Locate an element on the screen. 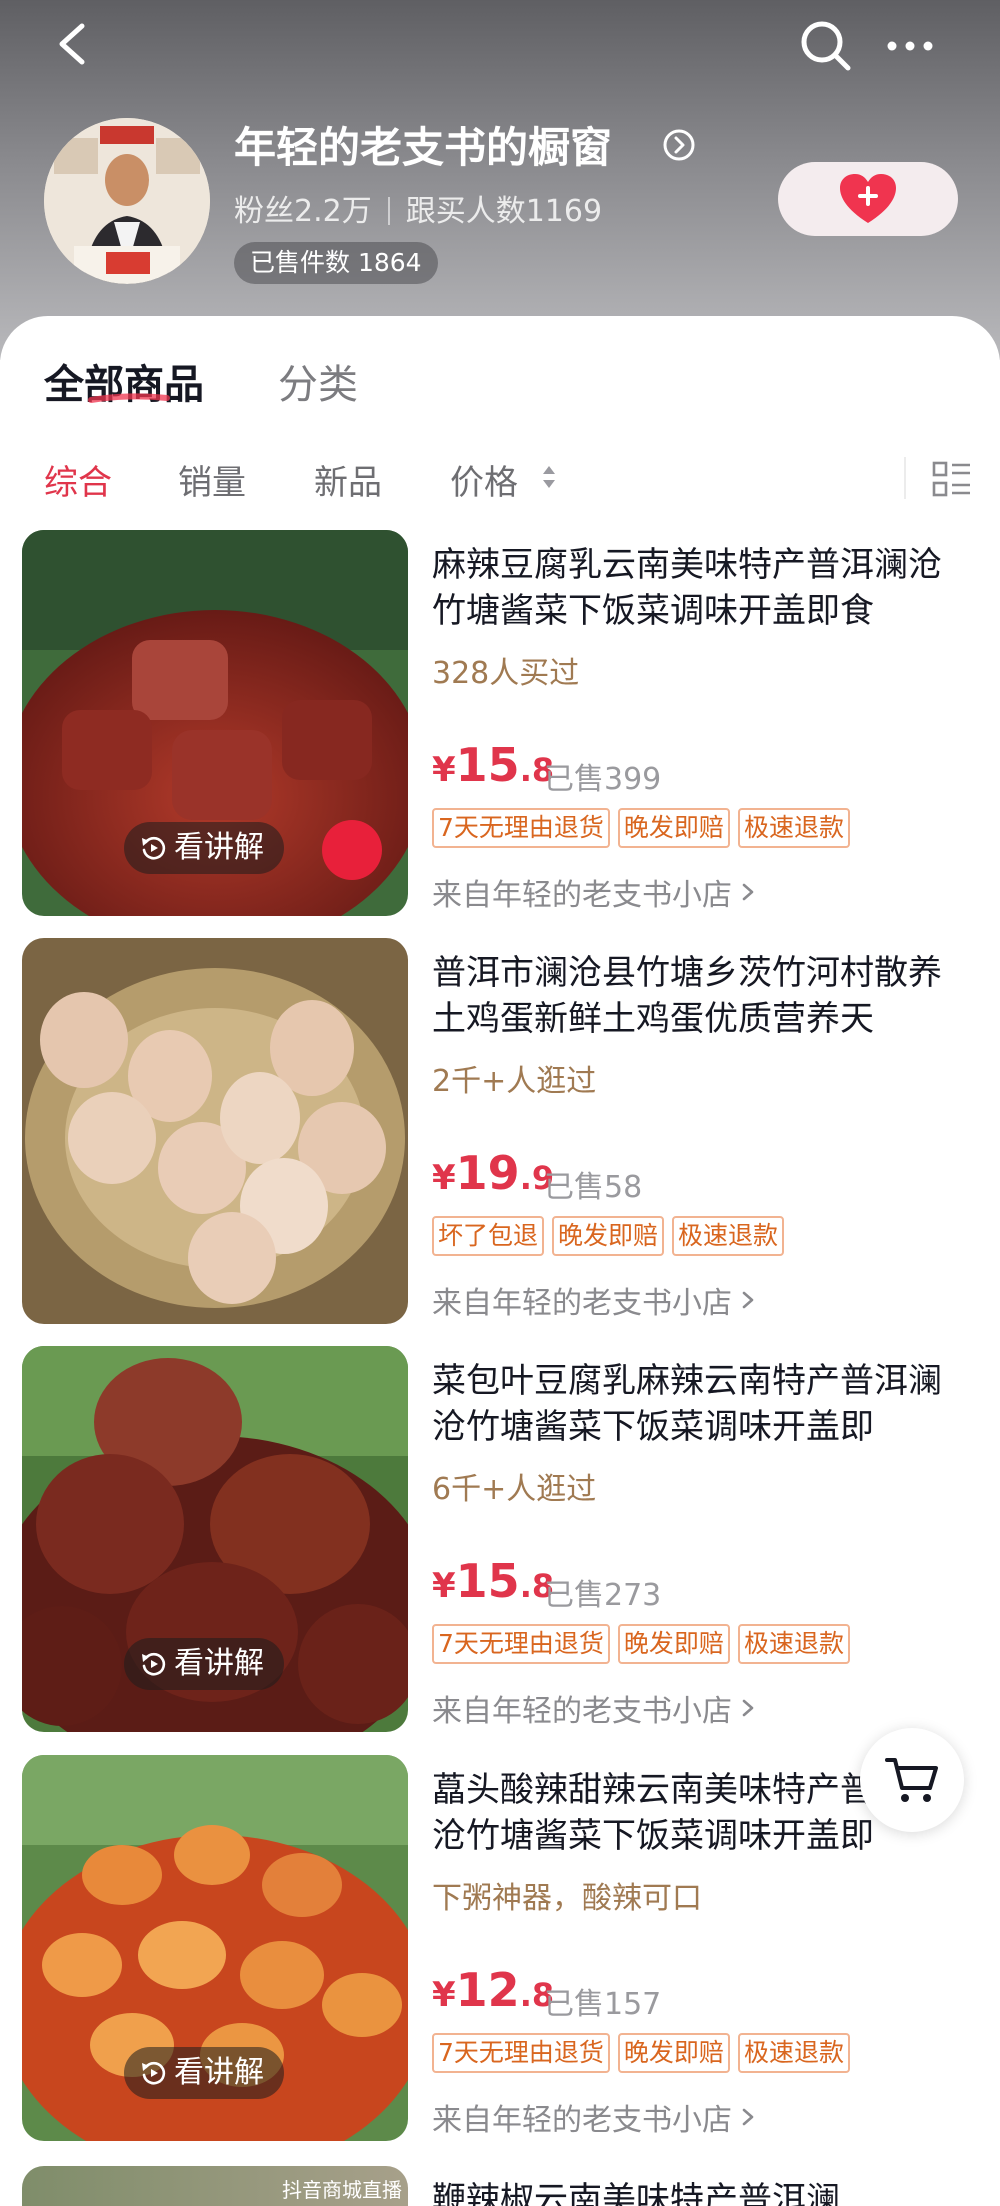  product-subtitle: 6千+人逛过 is located at coordinates (514, 1489).